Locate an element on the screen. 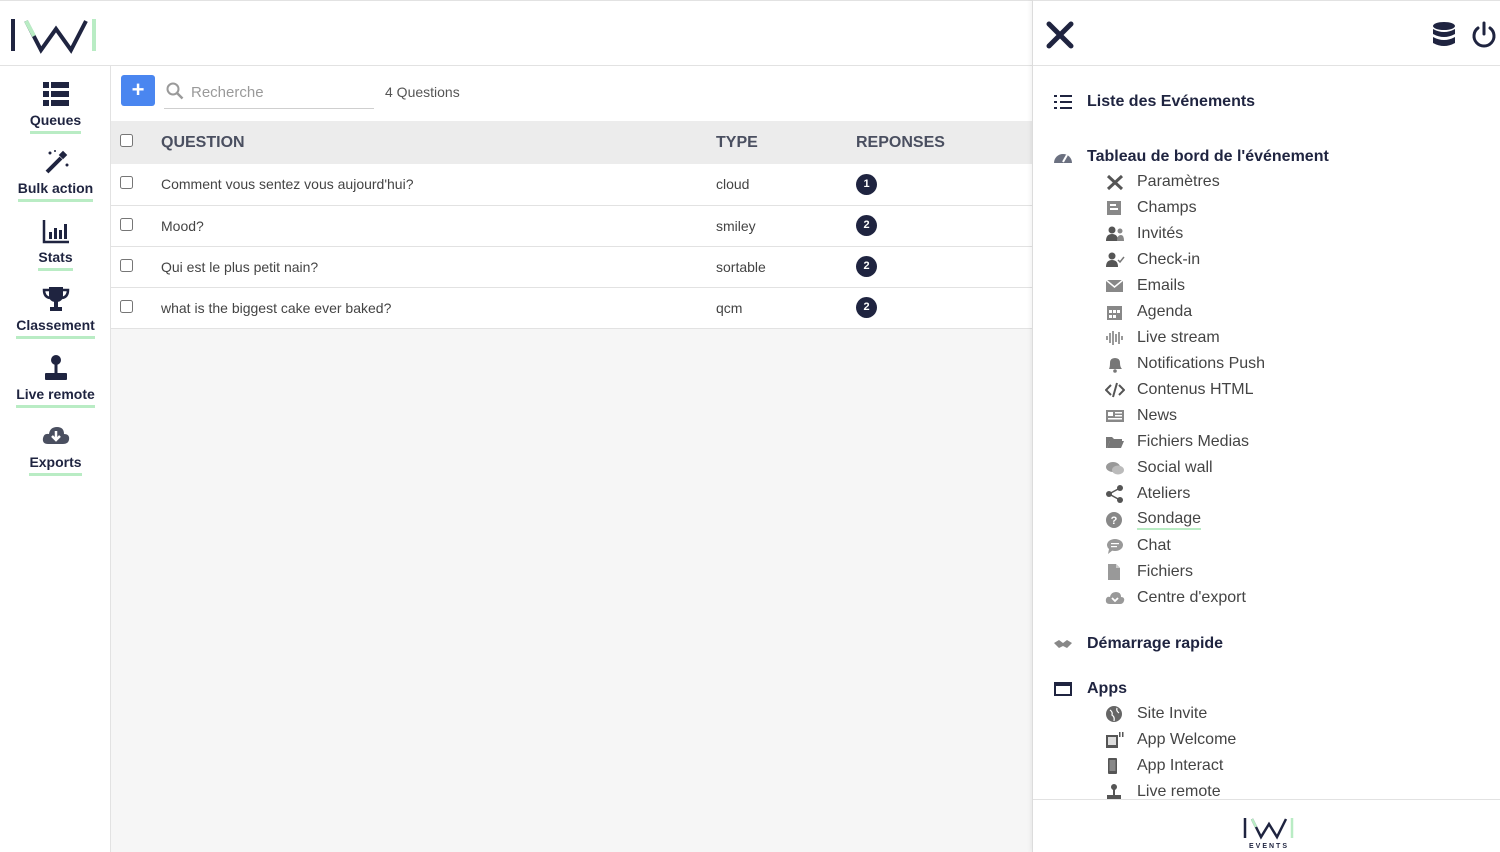 The width and height of the screenshot is (1500, 852). menu-events-list-label: Liste des Evénements is located at coordinates (1171, 101).